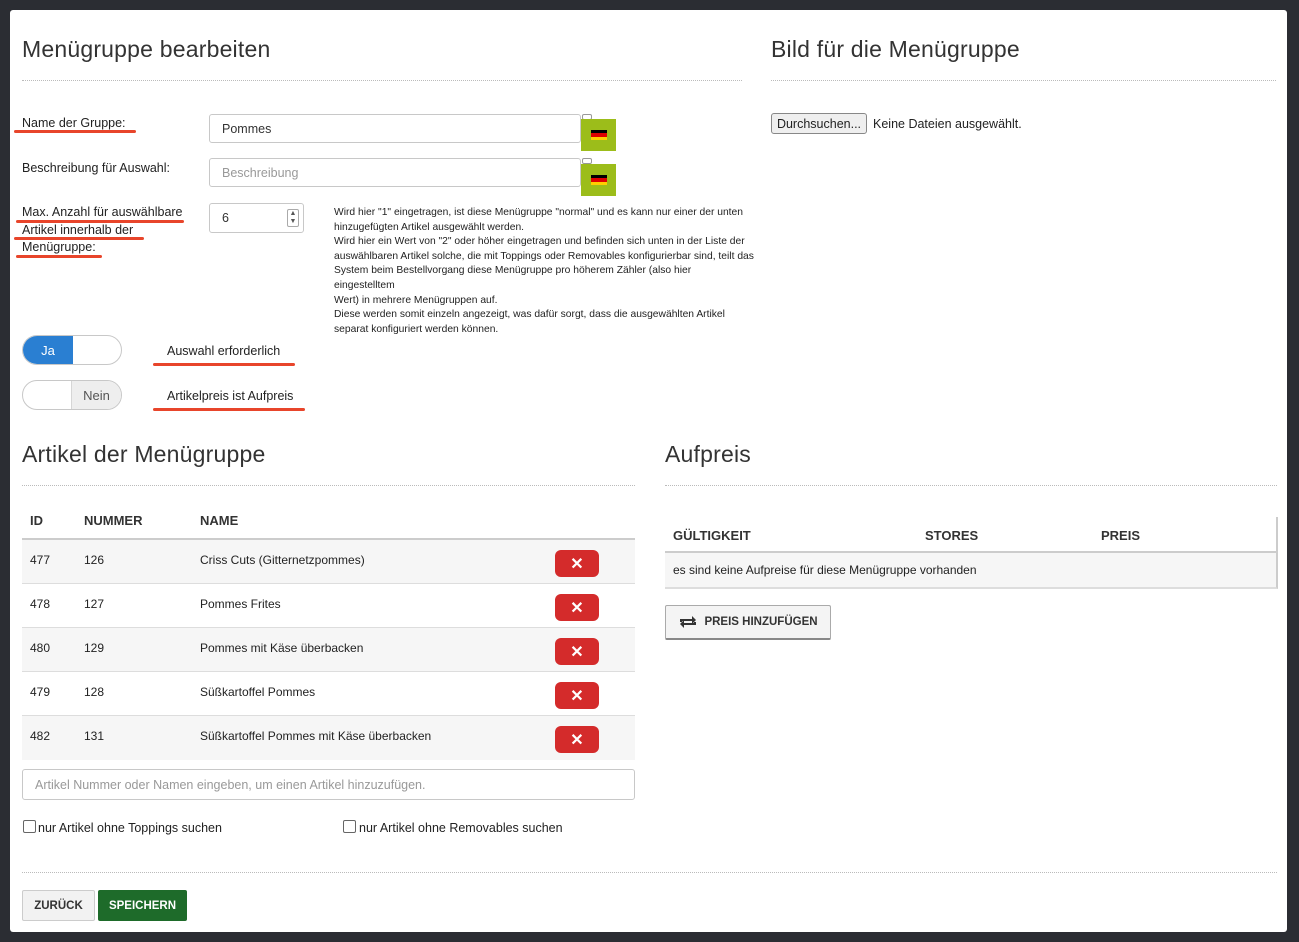  Describe the element at coordinates (102, 212) in the screenshot. I see `max-count-label-line1: Max. Anzahl für auswählbare` at that location.